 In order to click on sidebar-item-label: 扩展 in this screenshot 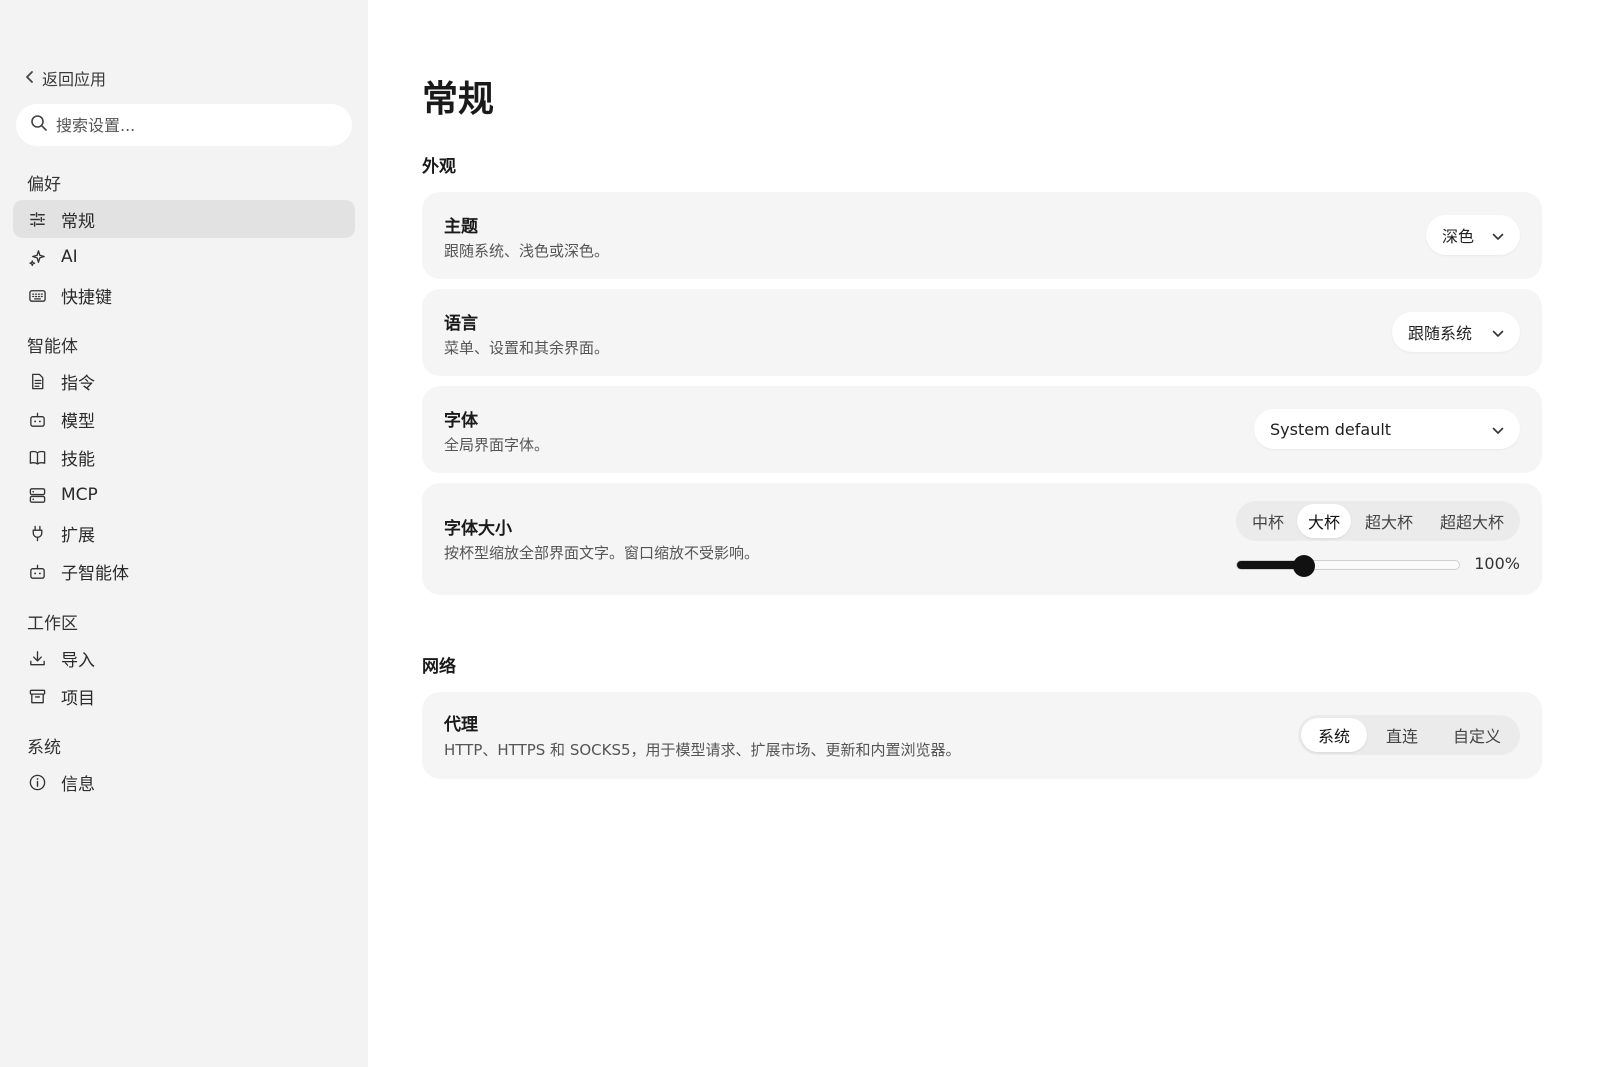, I will do `click(78, 535)`.